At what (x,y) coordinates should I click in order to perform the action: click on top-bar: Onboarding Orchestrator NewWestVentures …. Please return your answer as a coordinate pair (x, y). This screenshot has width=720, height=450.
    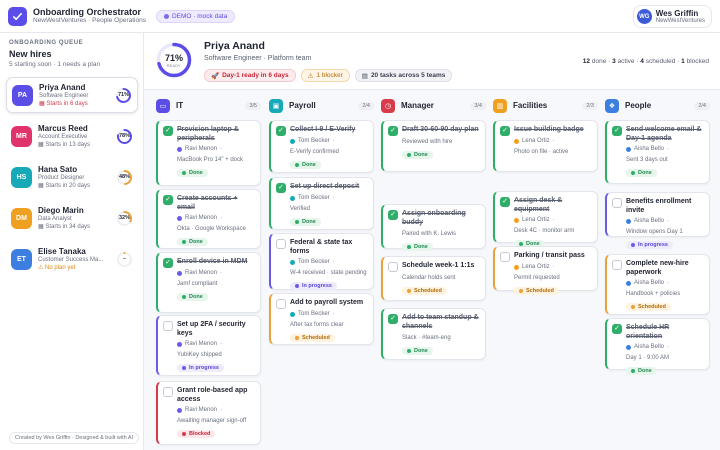
    Looking at the image, I should click on (360, 16).